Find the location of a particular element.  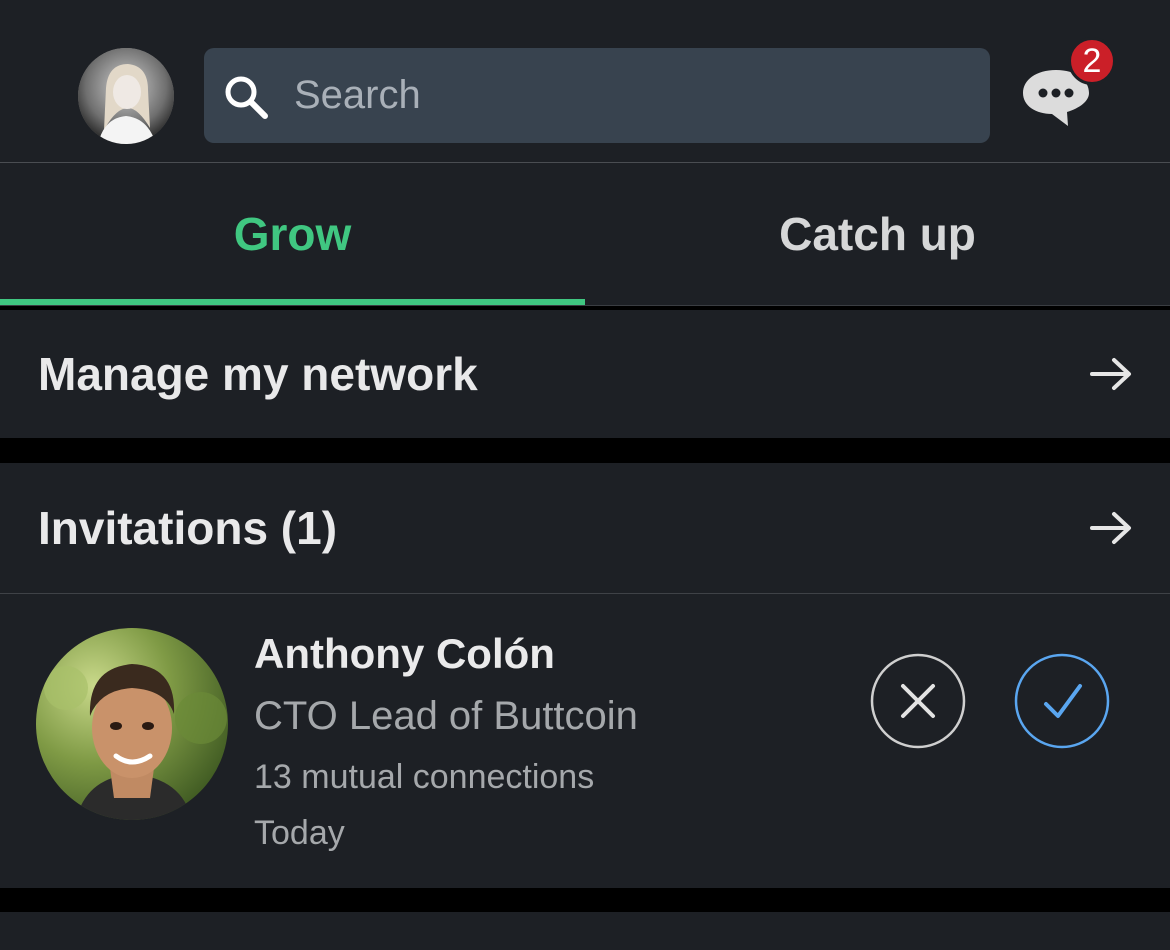

invitee-photo is located at coordinates (132, 724).